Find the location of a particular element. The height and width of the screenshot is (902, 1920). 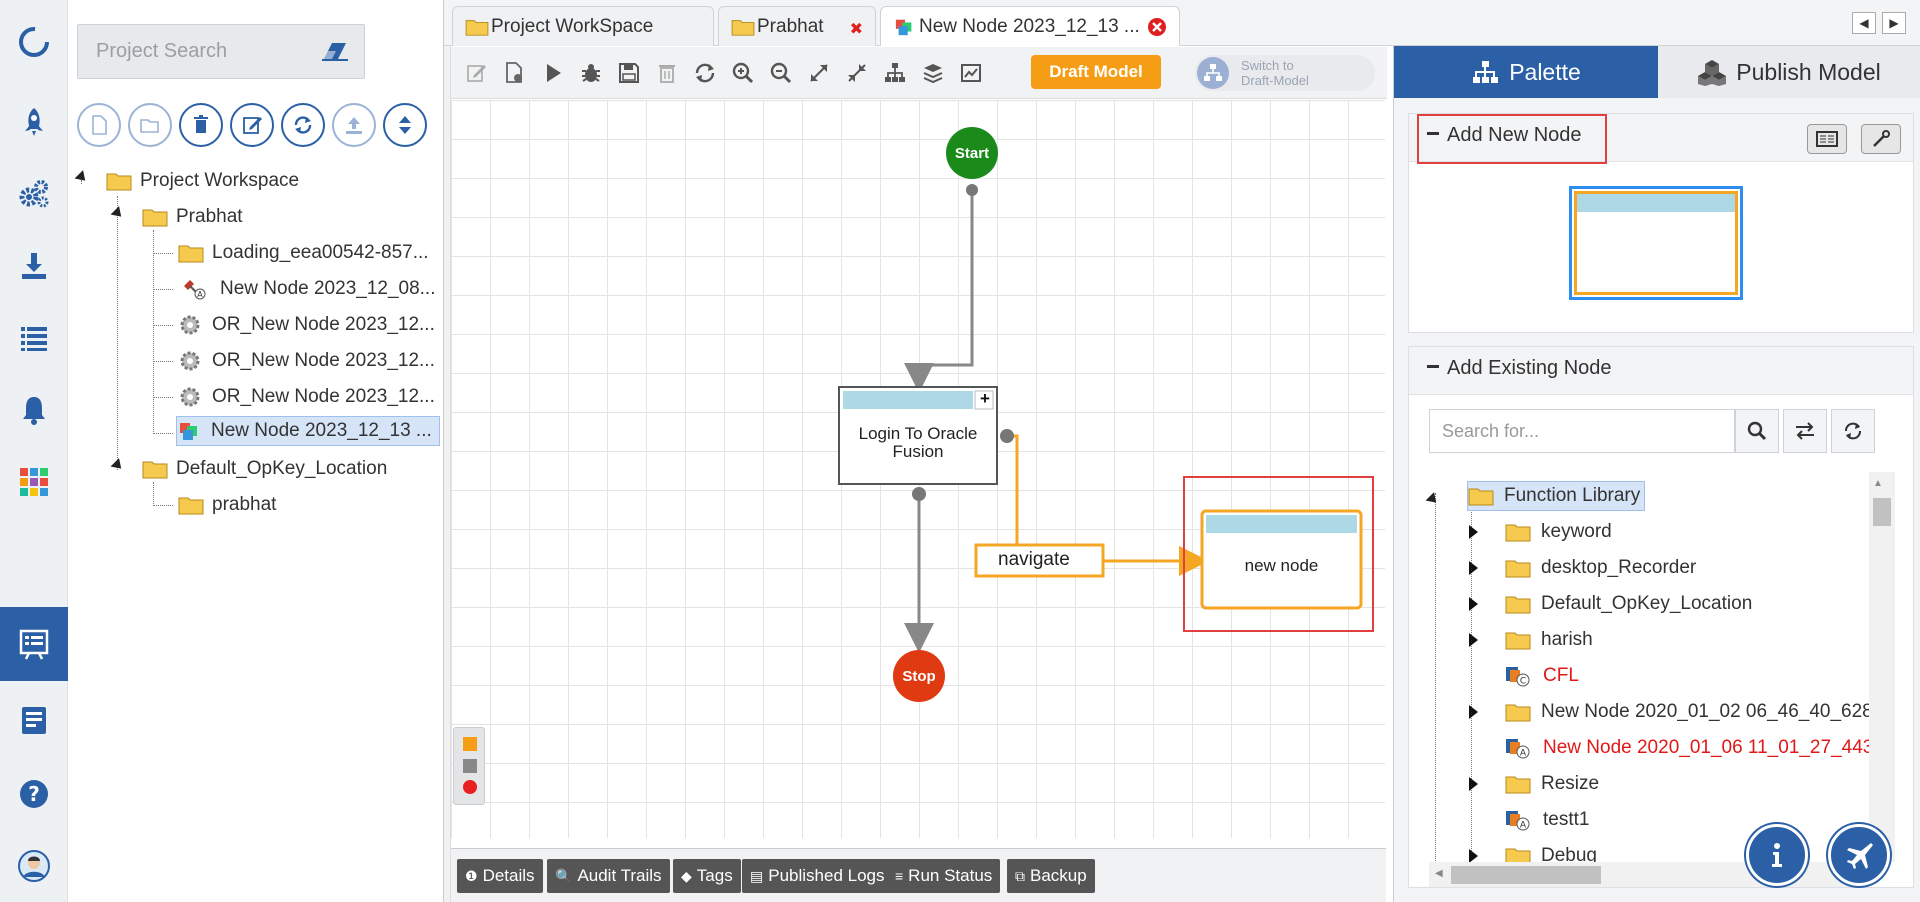

published-logs-button: ▤ Published Logs is located at coordinates (817, 876).